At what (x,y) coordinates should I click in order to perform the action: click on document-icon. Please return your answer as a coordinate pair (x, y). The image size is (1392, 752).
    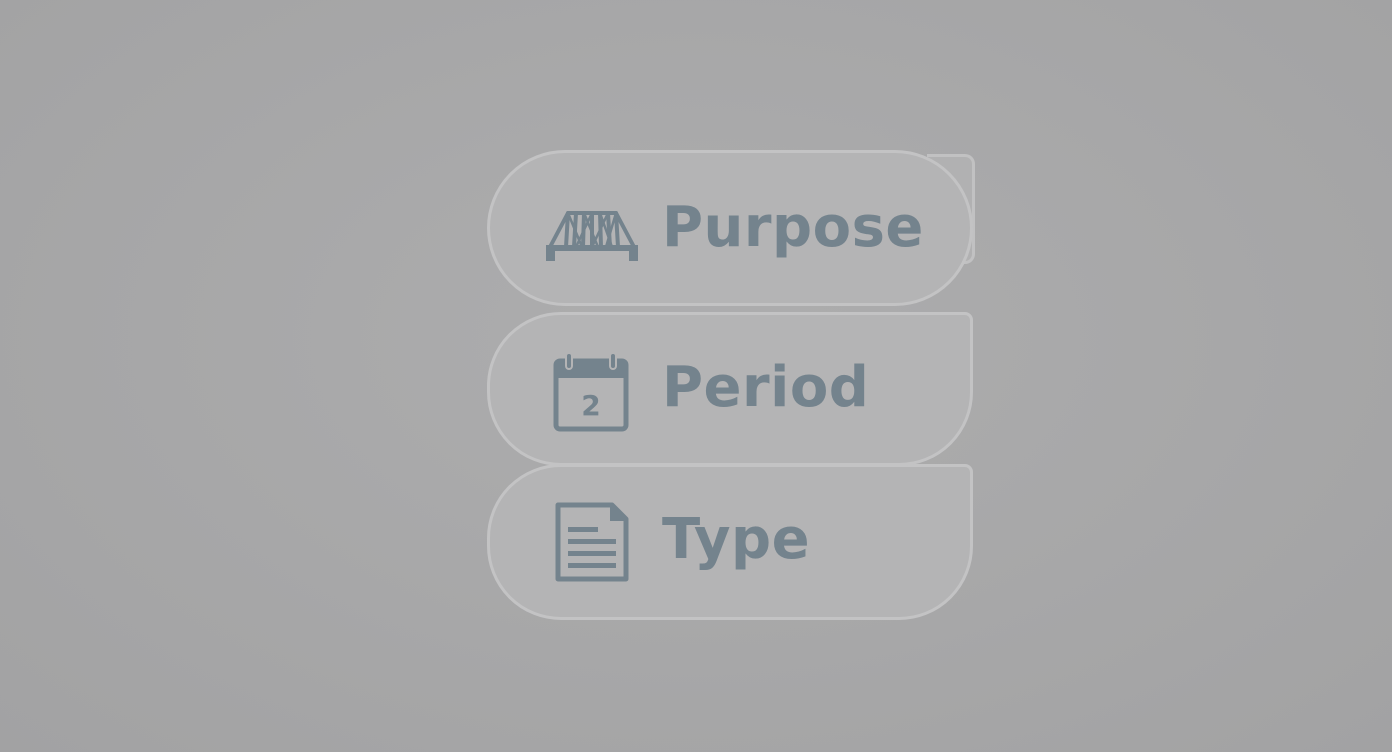
    Looking at the image, I should click on (592, 541).